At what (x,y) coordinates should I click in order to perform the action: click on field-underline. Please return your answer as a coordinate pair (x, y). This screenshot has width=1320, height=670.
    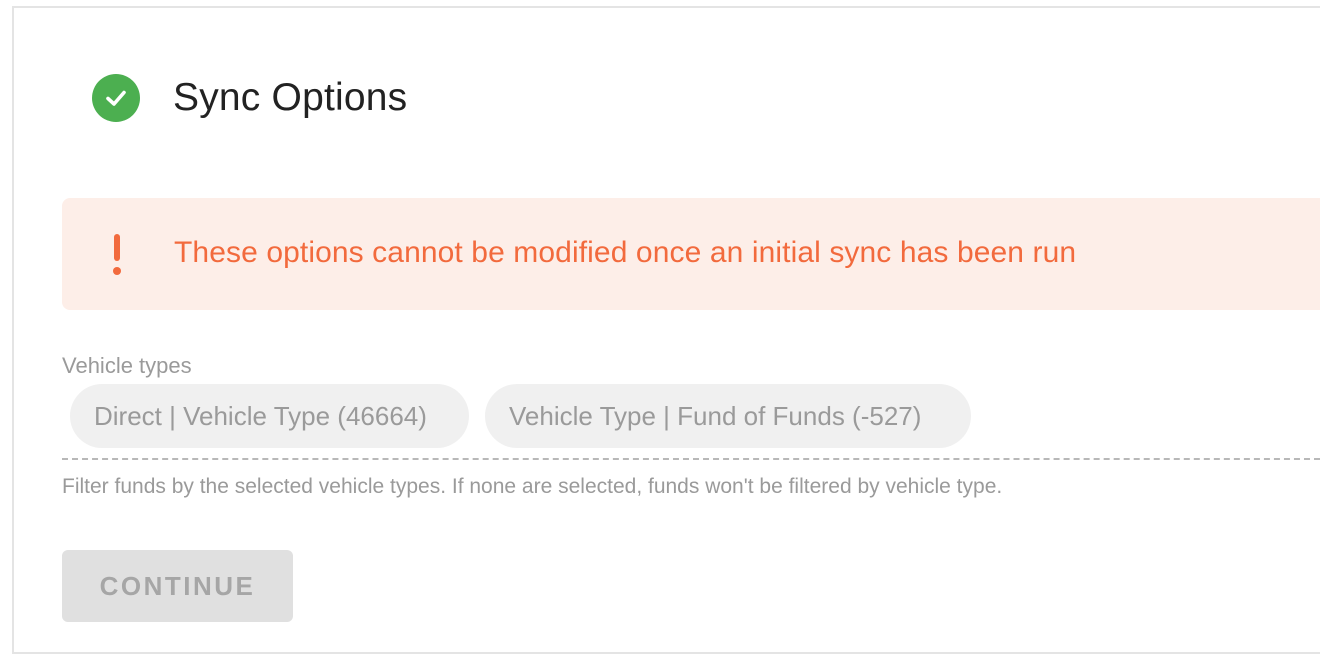
    Looking at the image, I should click on (691, 459).